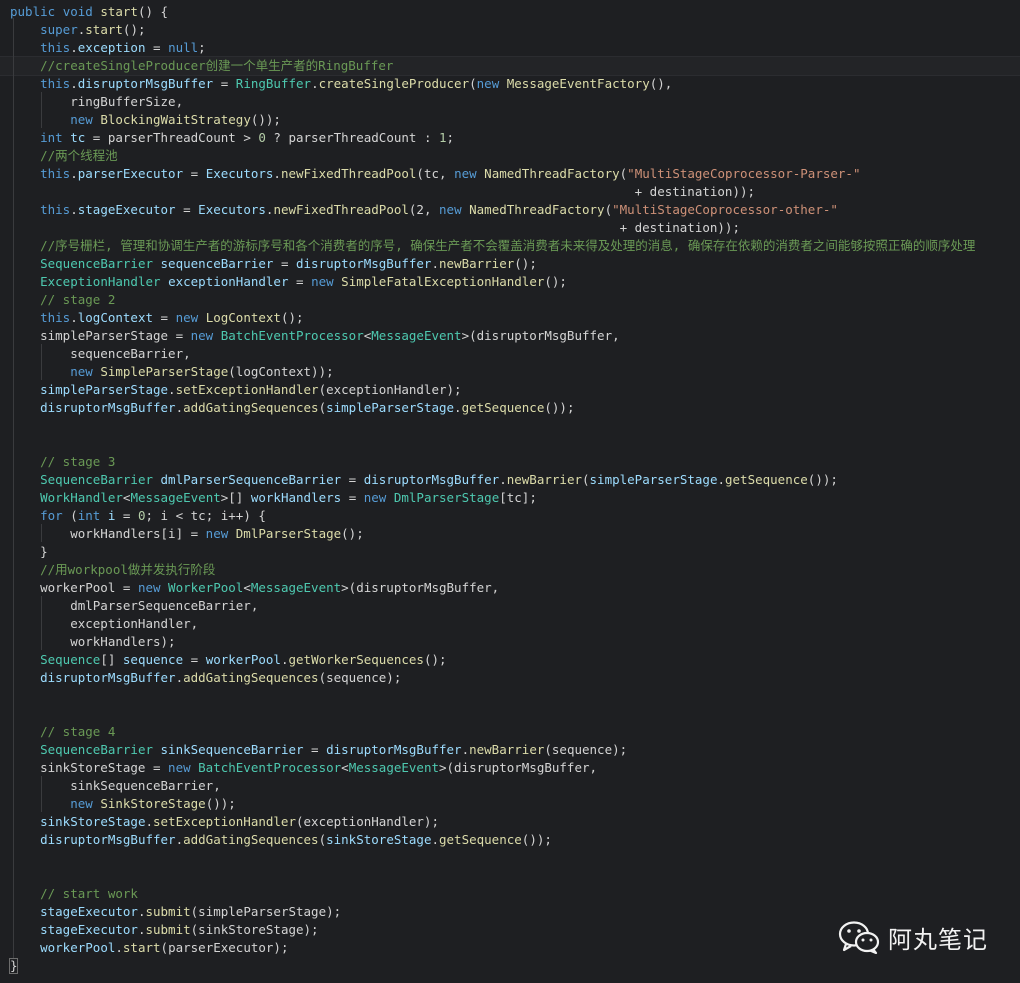 Image resolution: width=1020 pixels, height=983 pixels. Describe the element at coordinates (515, 102) in the screenshot. I see `code-line: ringBufferSize,` at that location.